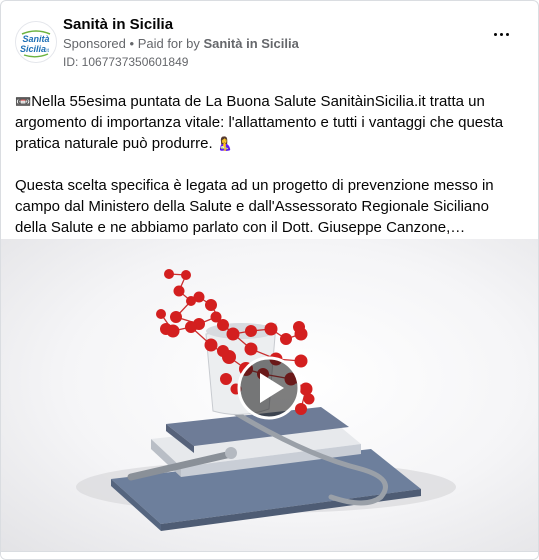 This screenshot has width=539, height=560. What do you see at coordinates (224, 143) in the screenshot?
I see `breastfeeding-icon: 🤱` at bounding box center [224, 143].